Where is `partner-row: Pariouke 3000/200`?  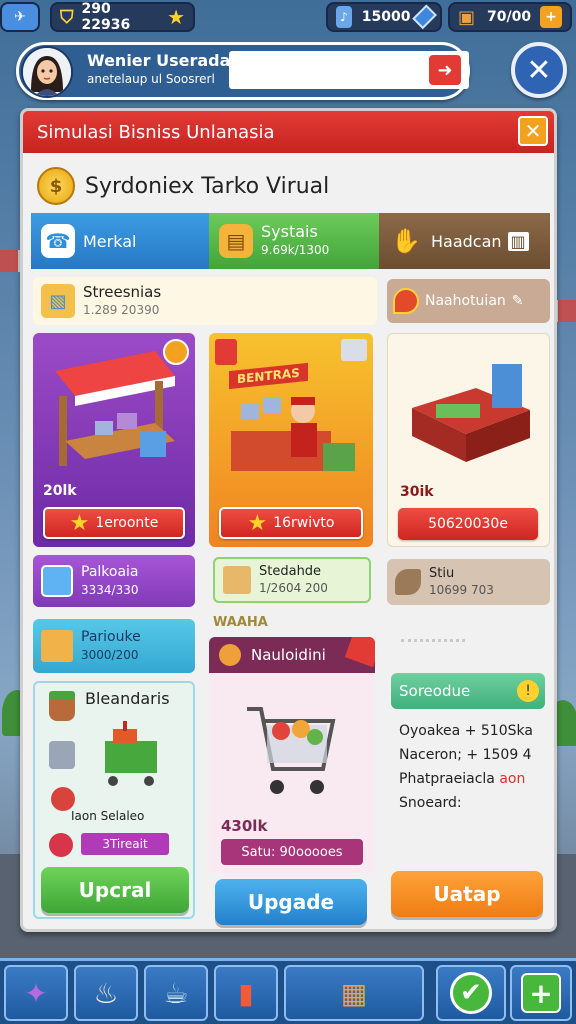 partner-row: Pariouke 3000/200 is located at coordinates (114, 646).